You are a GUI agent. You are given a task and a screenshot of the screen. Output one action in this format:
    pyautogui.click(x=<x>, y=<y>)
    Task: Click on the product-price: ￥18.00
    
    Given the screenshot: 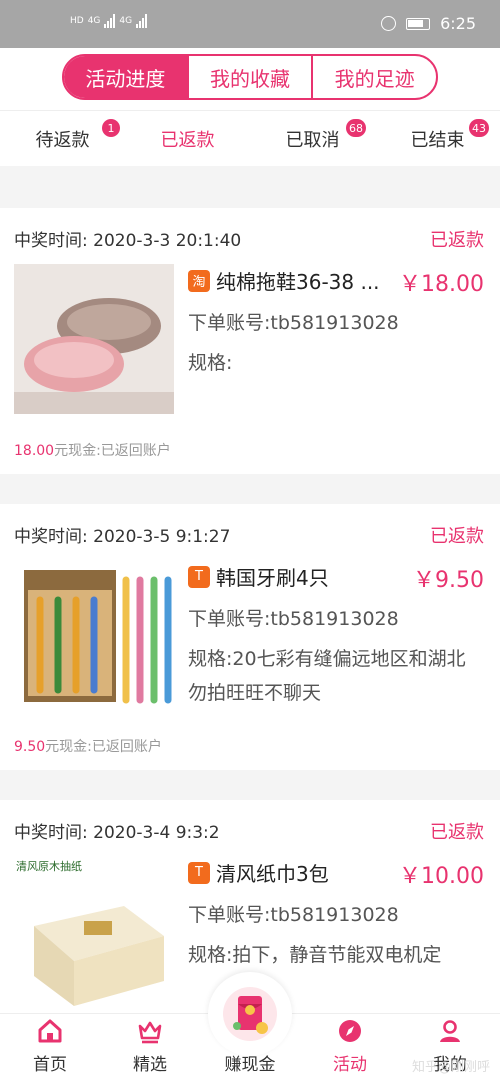 What is the action you would take?
    pyautogui.click(x=441, y=284)
    